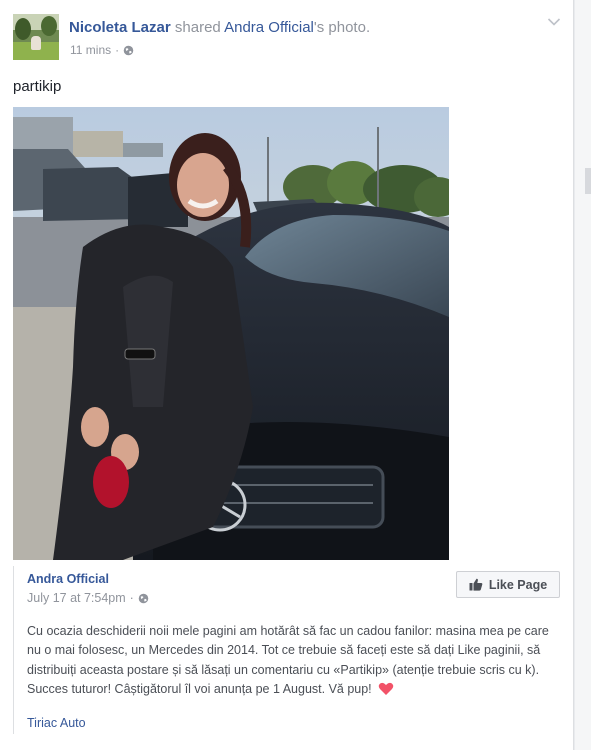 The height and width of the screenshot is (750, 591). What do you see at coordinates (518, 584) in the screenshot?
I see `like-page-label: Like Page` at bounding box center [518, 584].